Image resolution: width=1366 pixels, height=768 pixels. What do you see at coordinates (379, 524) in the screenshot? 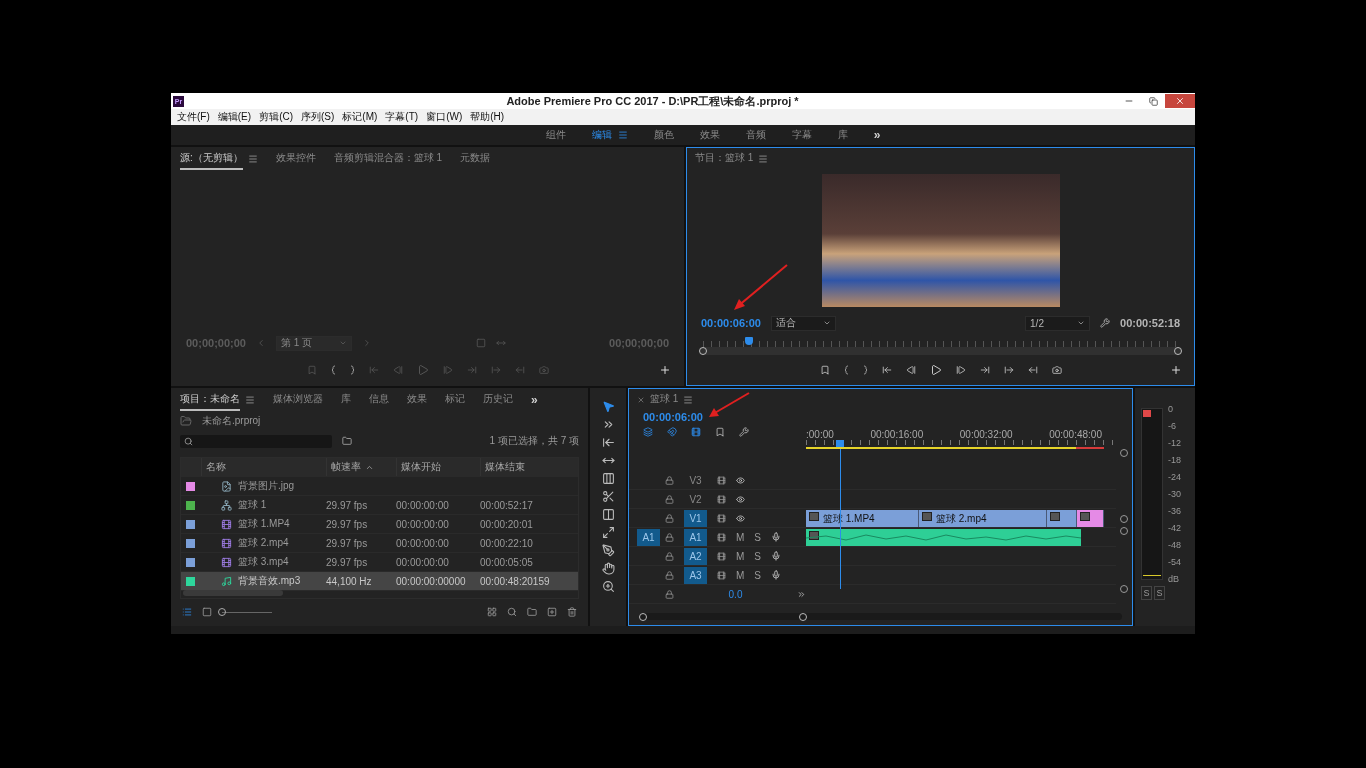
I see `project-row: 篮球 1.MP4 29.97 fps 00:00:00:00 00:00:20:01` at bounding box center [379, 524].